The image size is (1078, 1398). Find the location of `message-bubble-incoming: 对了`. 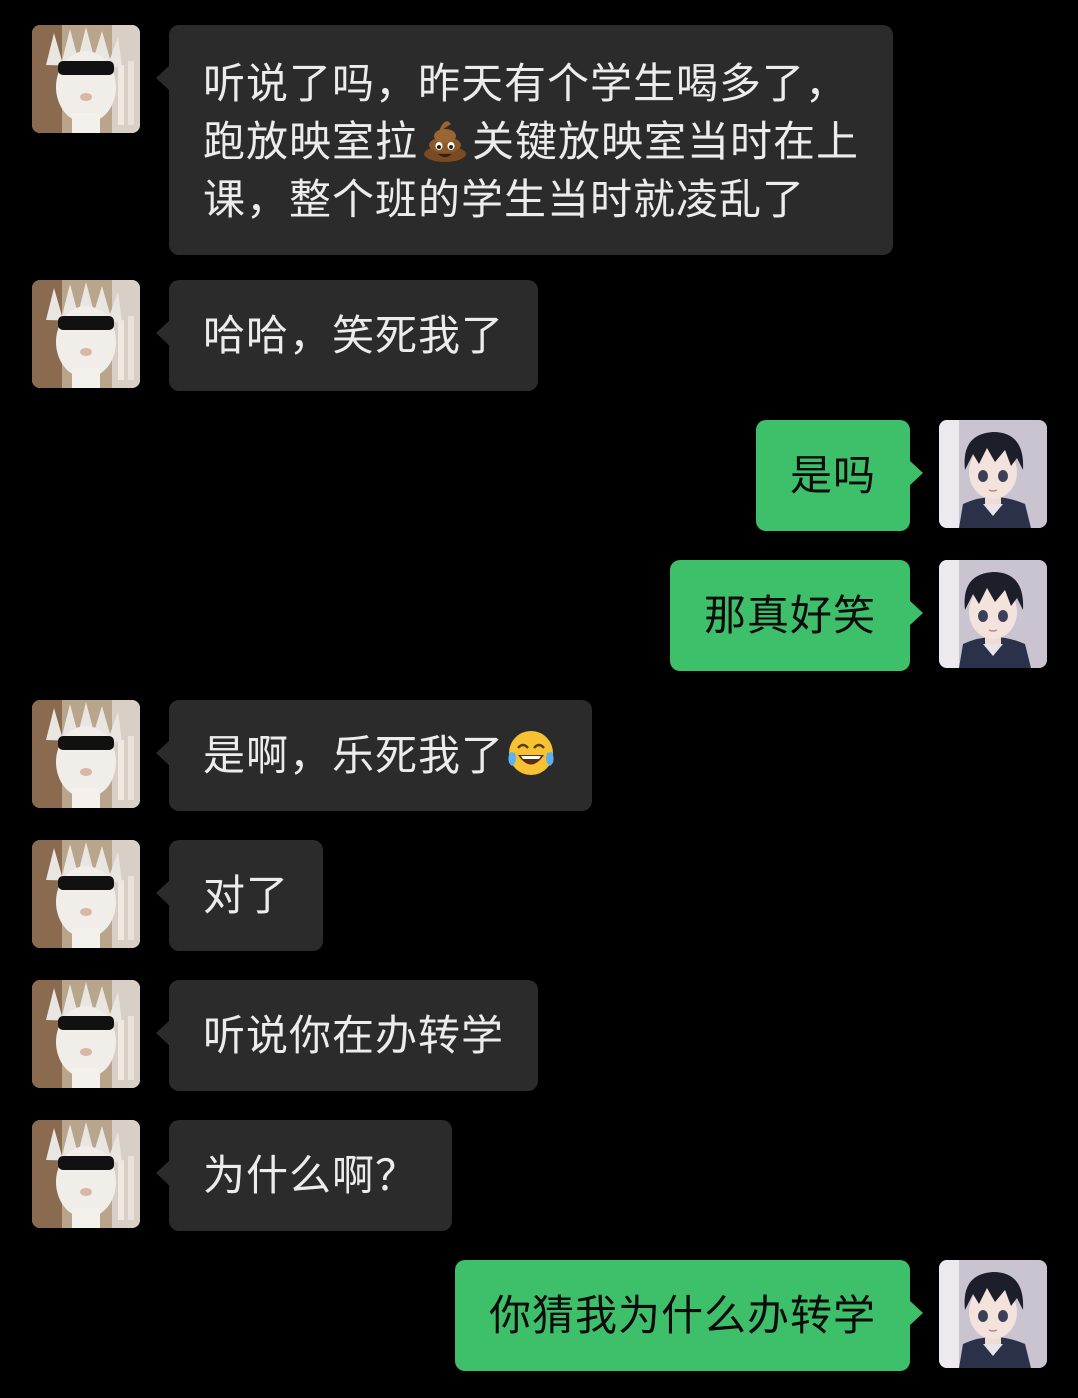

message-bubble-incoming: 对了 is located at coordinates (239, 895).